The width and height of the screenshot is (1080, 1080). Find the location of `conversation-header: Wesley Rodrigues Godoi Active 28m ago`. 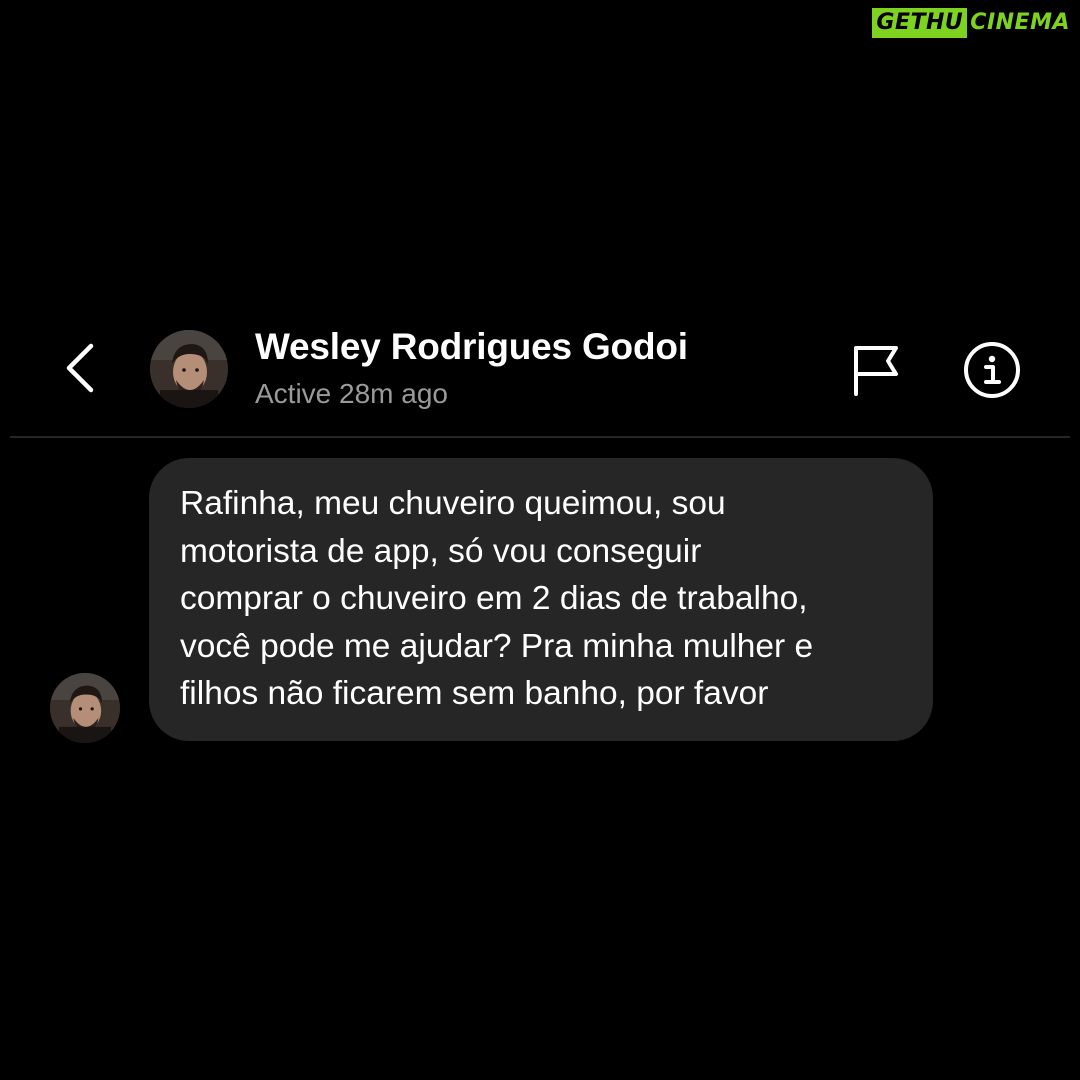

conversation-header: Wesley Rodrigues Godoi Active 28m ago is located at coordinates (540, 378).